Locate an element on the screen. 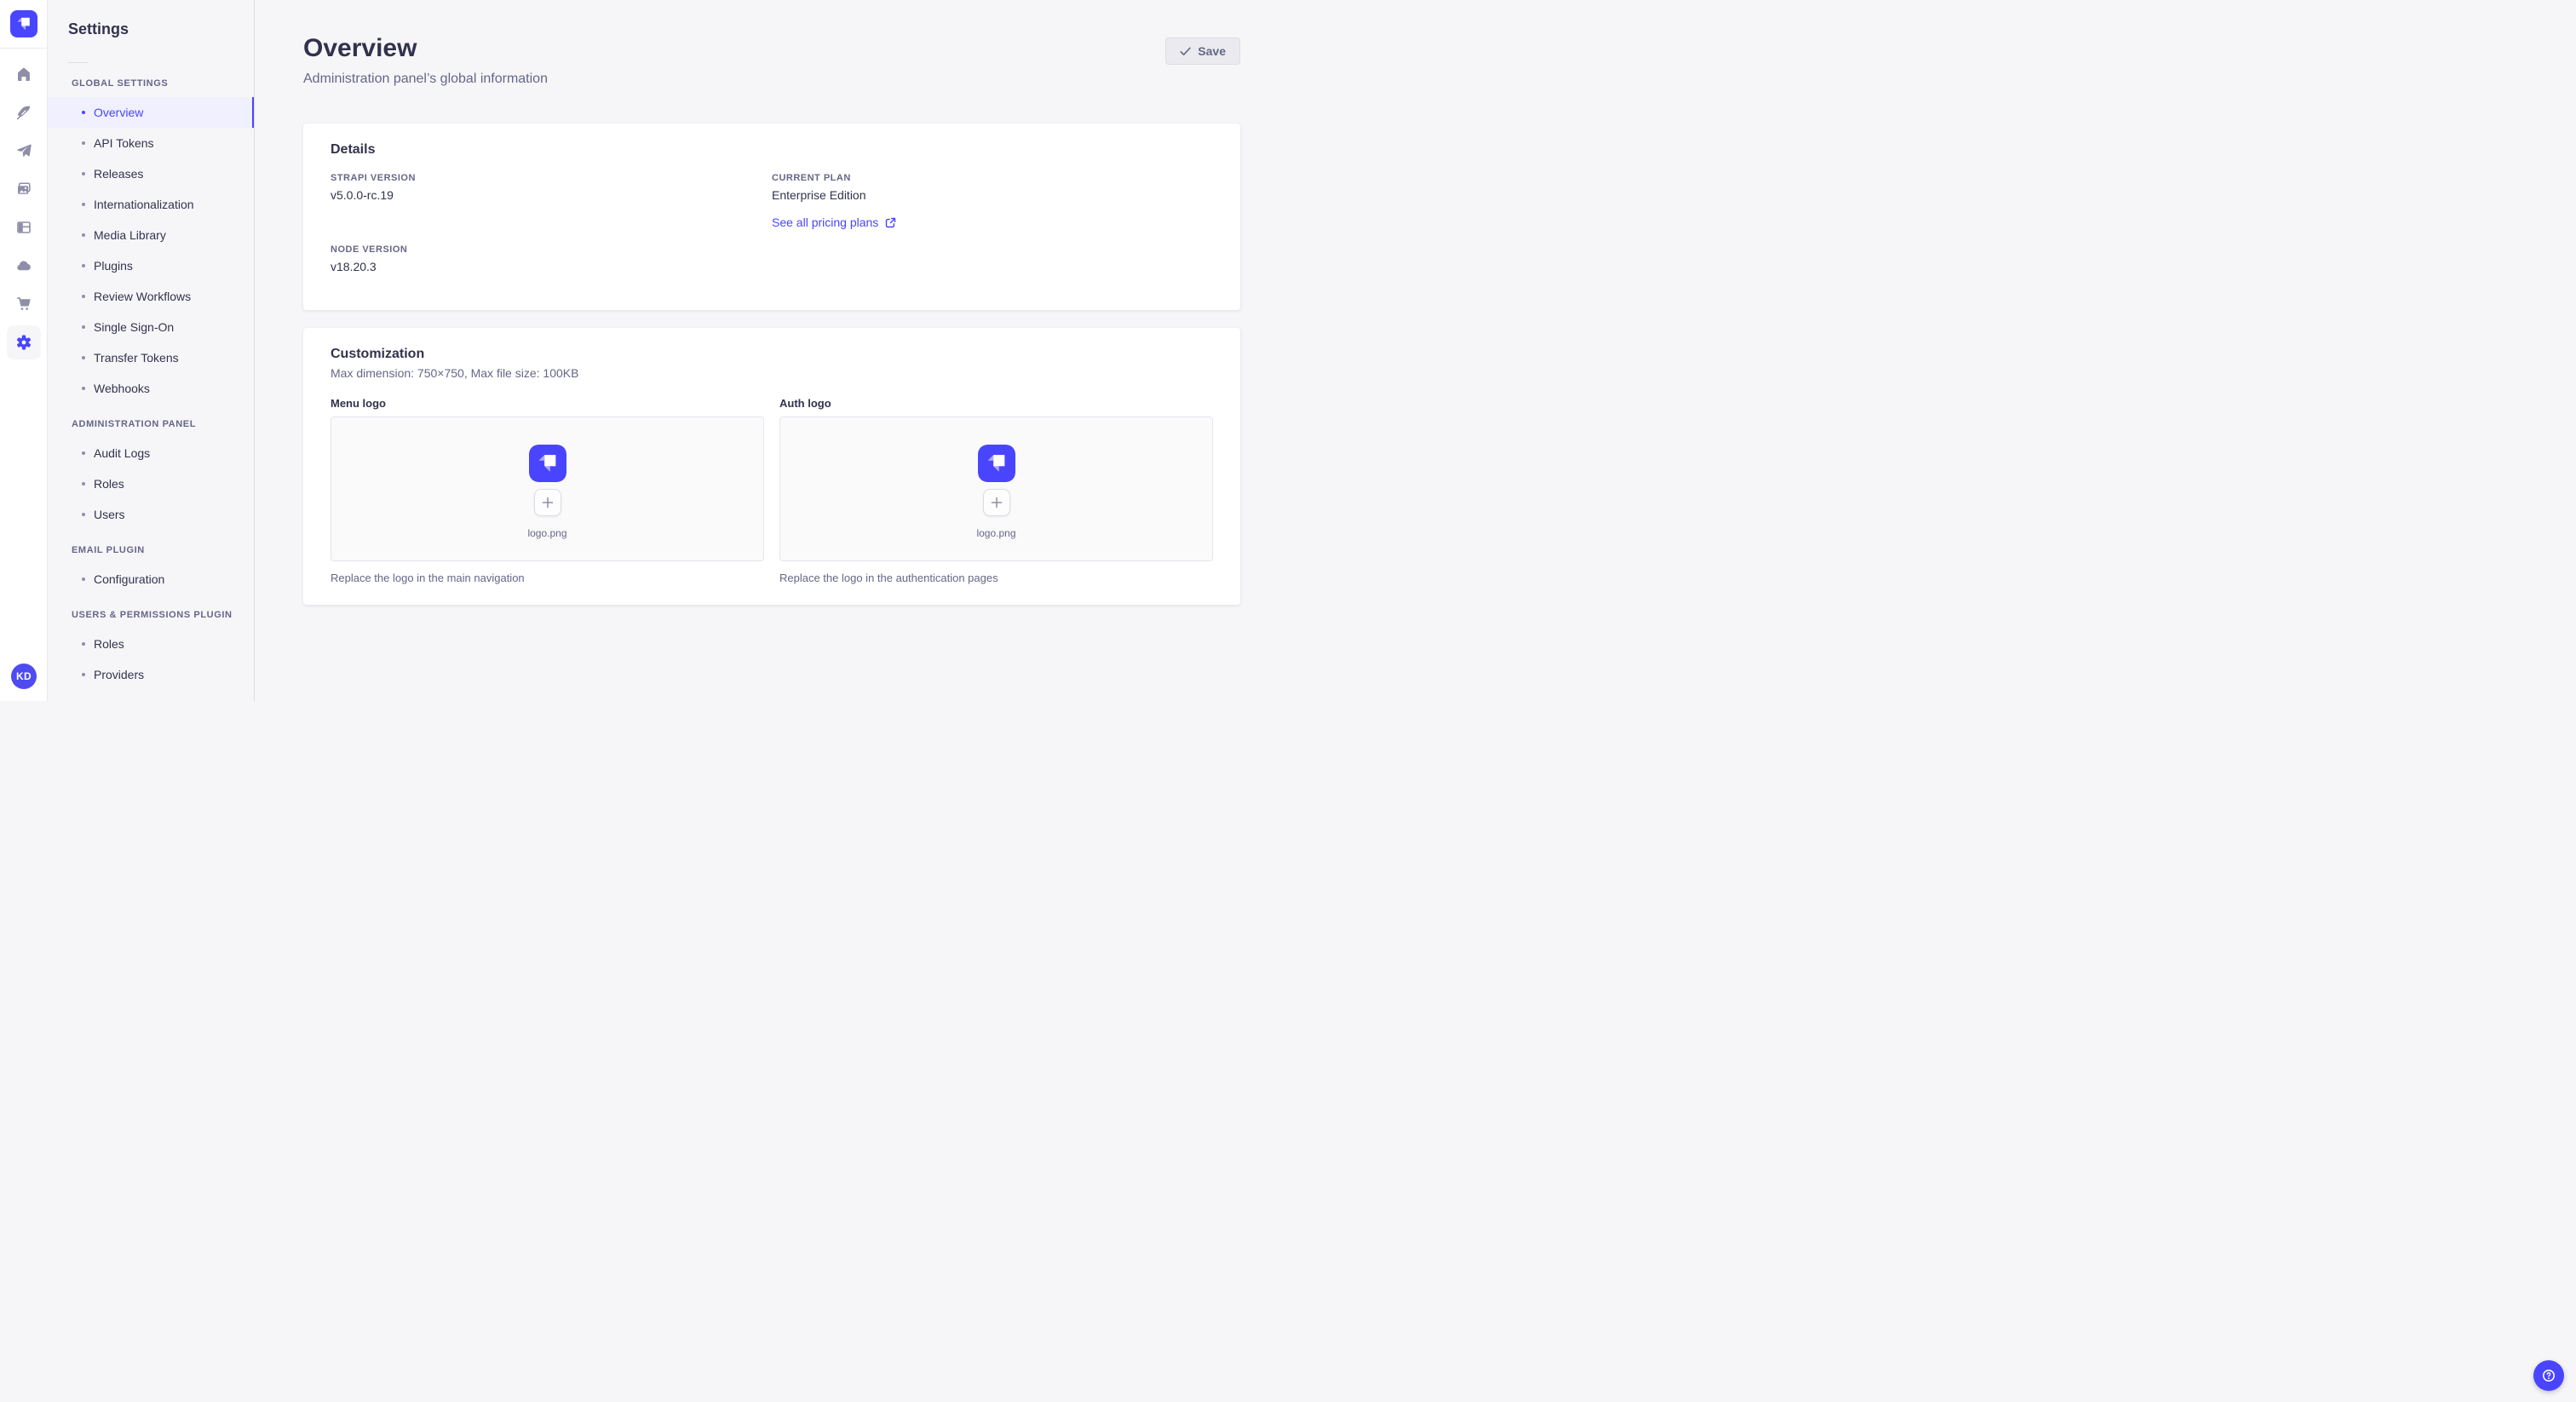 This screenshot has width=2576, height=1402. marketplace-cart-icon is located at coordinates (24, 304).